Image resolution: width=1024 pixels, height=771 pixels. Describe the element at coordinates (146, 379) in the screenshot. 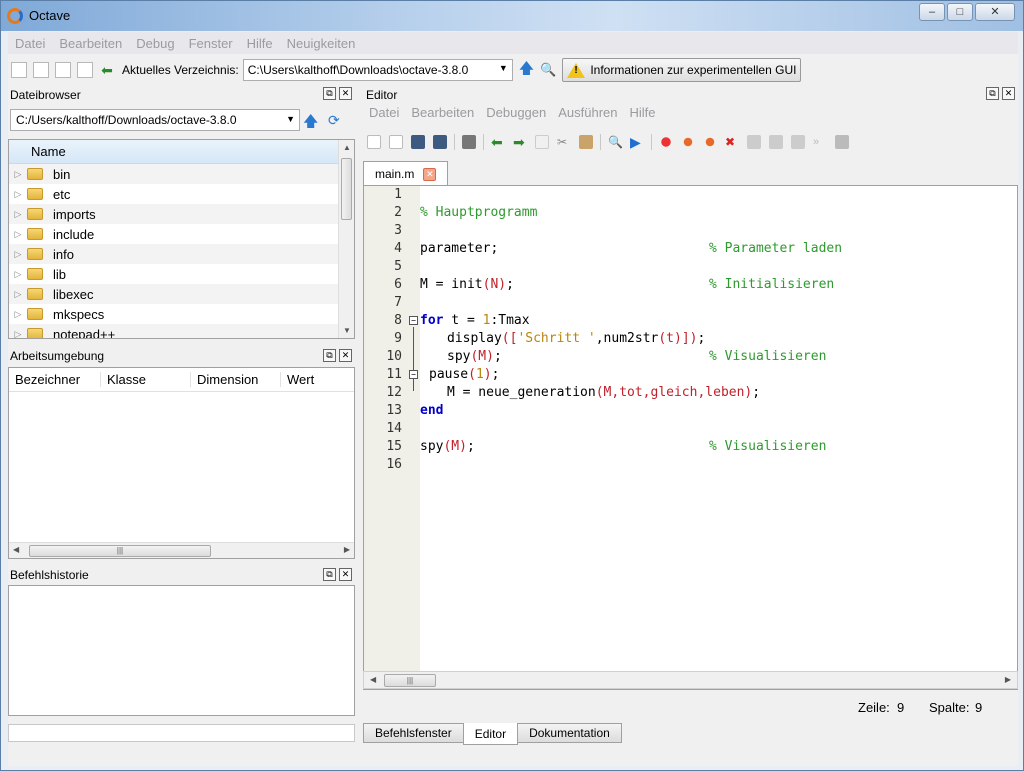

I see `column-header: Klasse` at that location.